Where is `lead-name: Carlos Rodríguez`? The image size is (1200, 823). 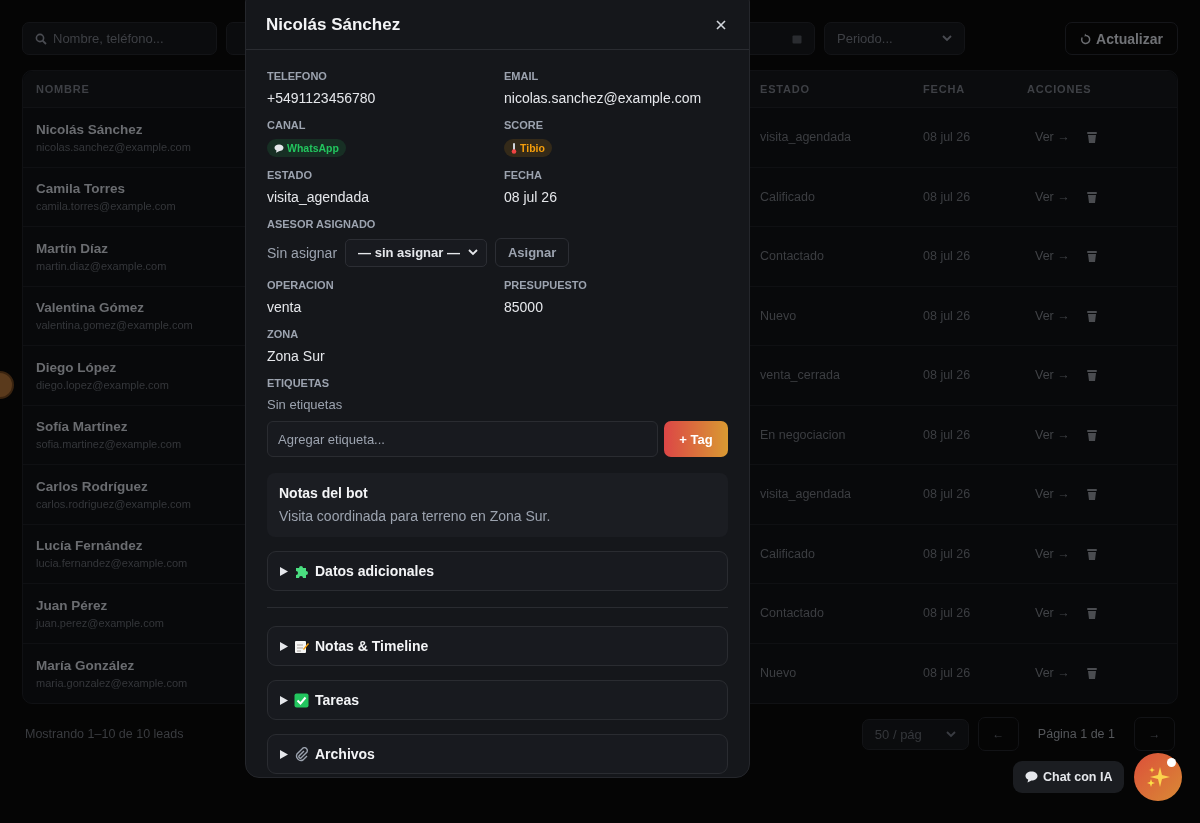
lead-name: Carlos Rodríguez is located at coordinates (92, 486).